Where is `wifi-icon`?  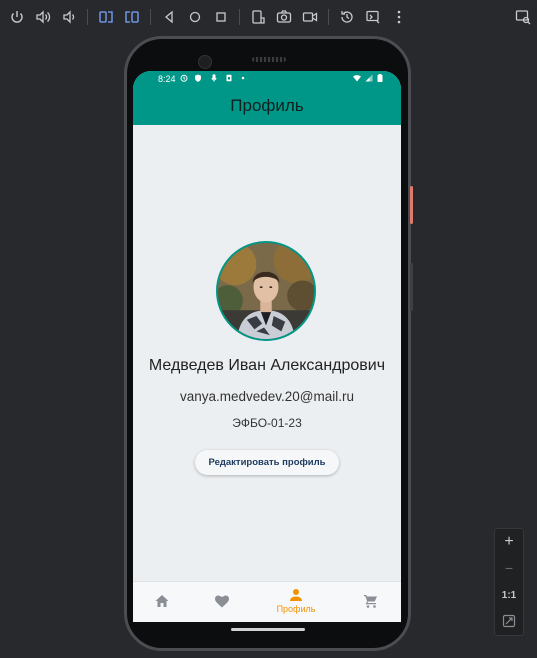
wifi-icon is located at coordinates (357, 78).